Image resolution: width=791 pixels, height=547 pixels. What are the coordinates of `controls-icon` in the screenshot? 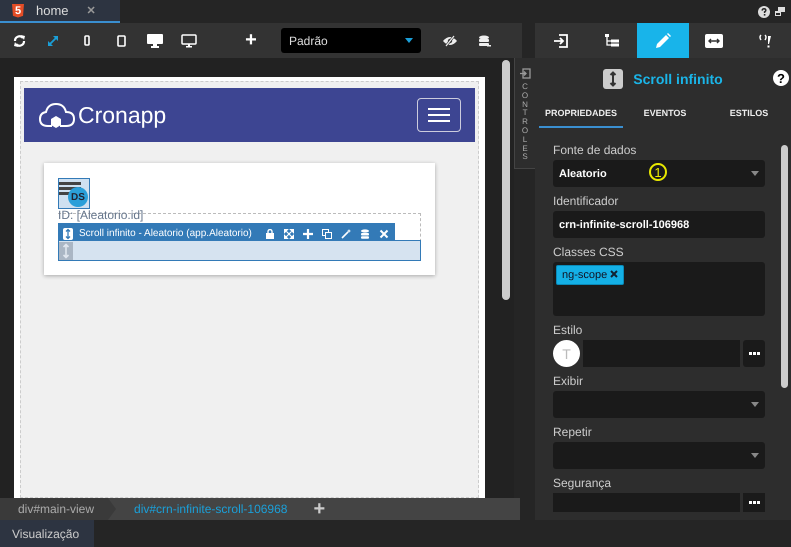 It's located at (525, 73).